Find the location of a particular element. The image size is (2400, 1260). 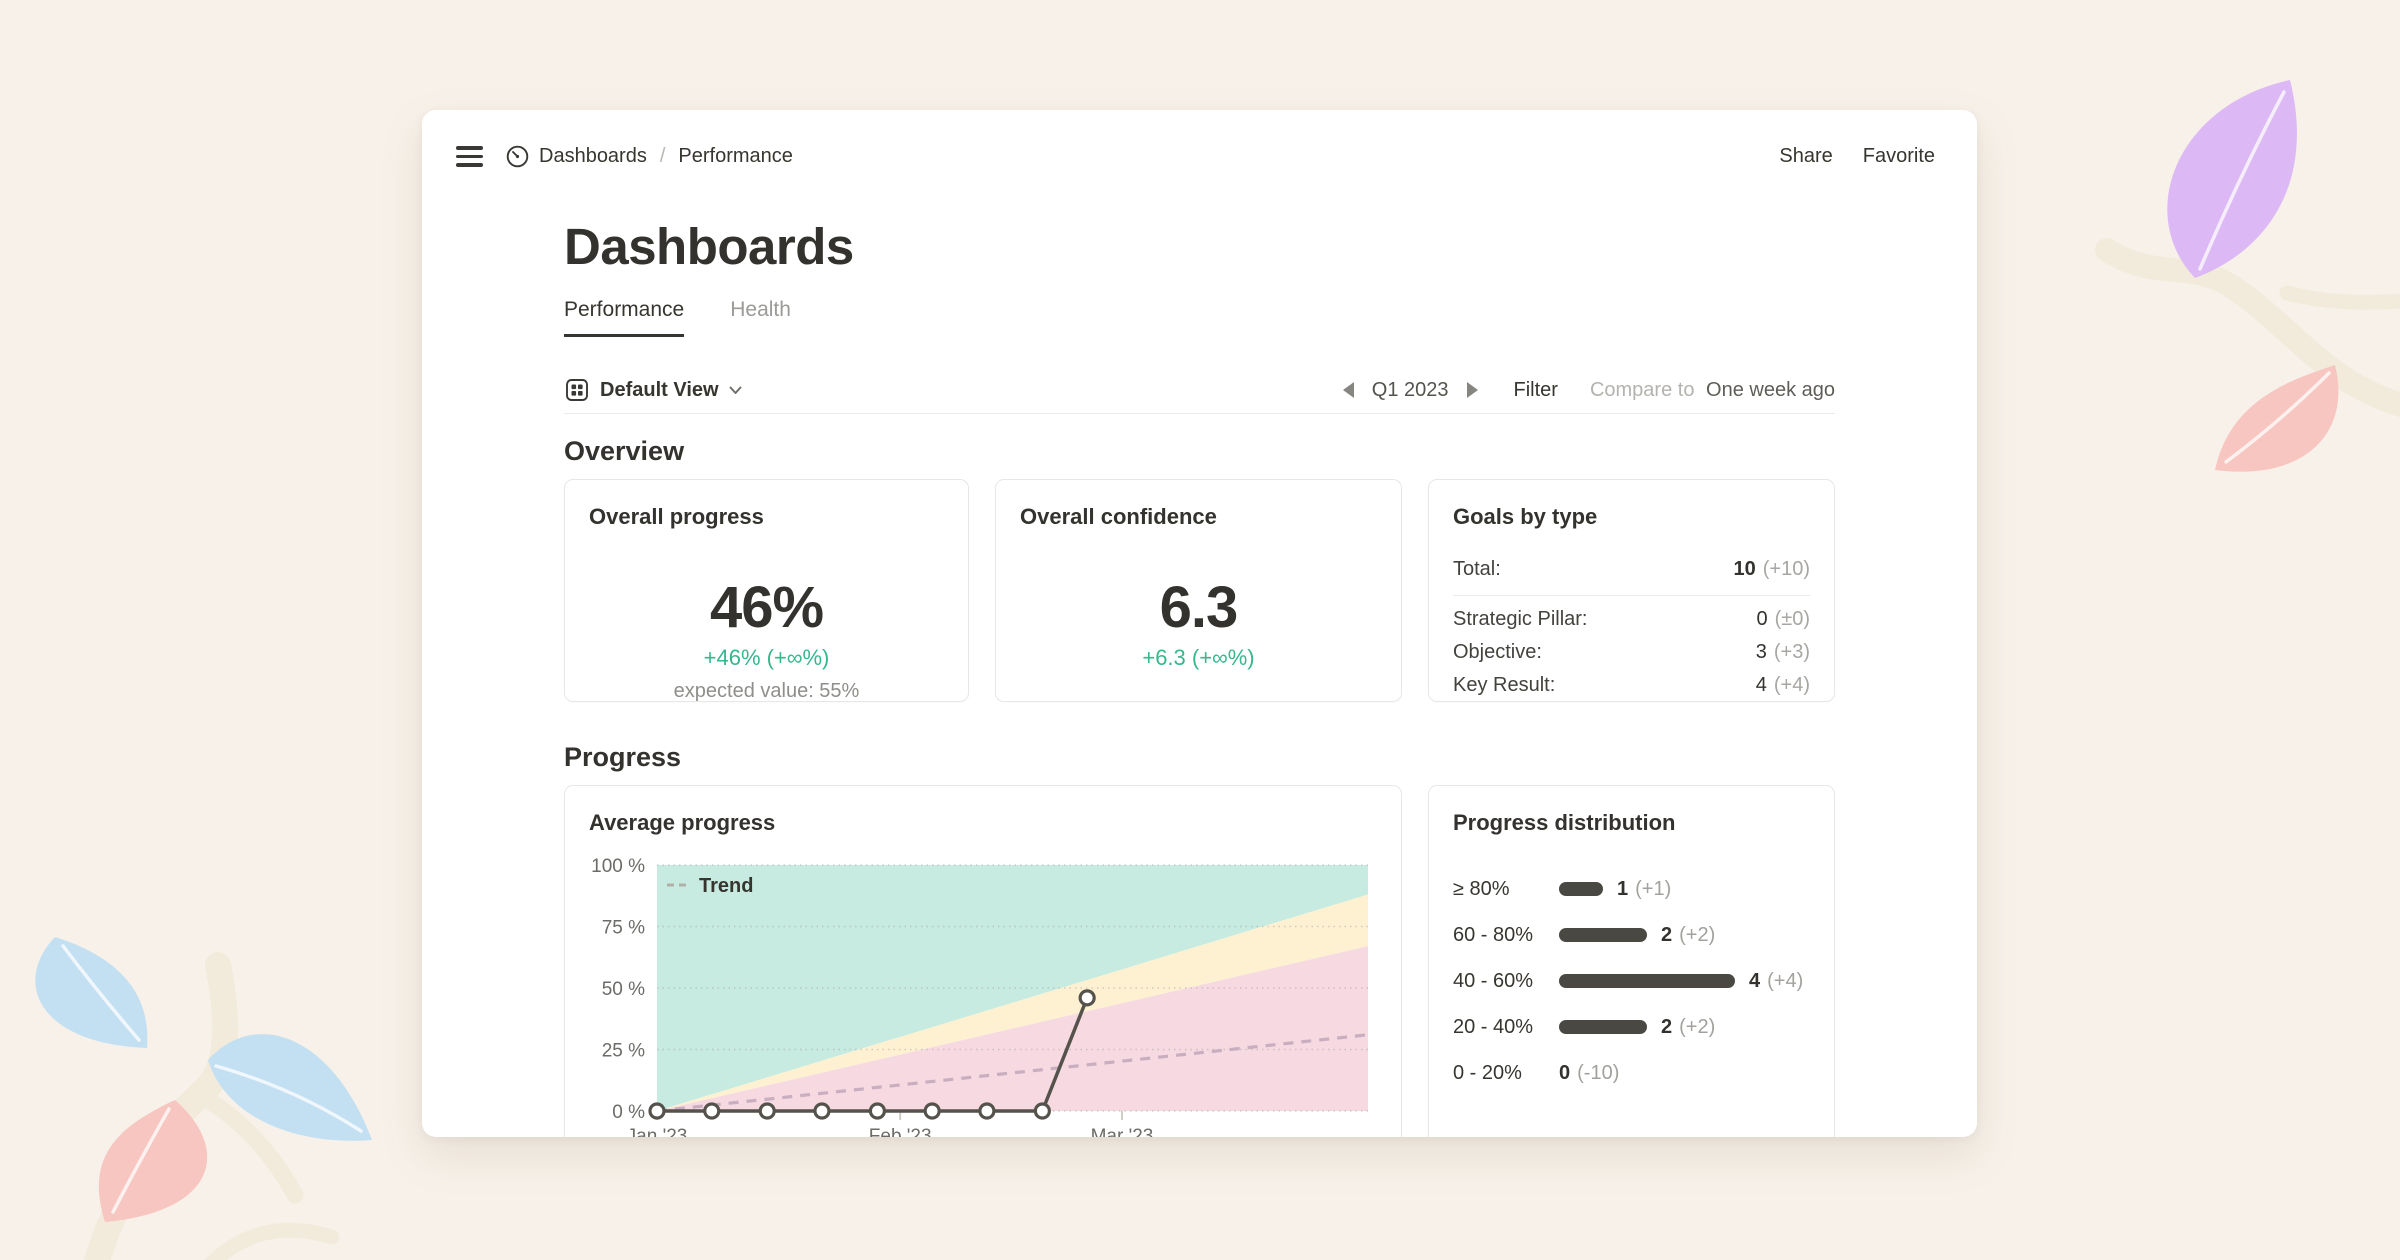

goals-total-delta: (+10) is located at coordinates (1786, 569).